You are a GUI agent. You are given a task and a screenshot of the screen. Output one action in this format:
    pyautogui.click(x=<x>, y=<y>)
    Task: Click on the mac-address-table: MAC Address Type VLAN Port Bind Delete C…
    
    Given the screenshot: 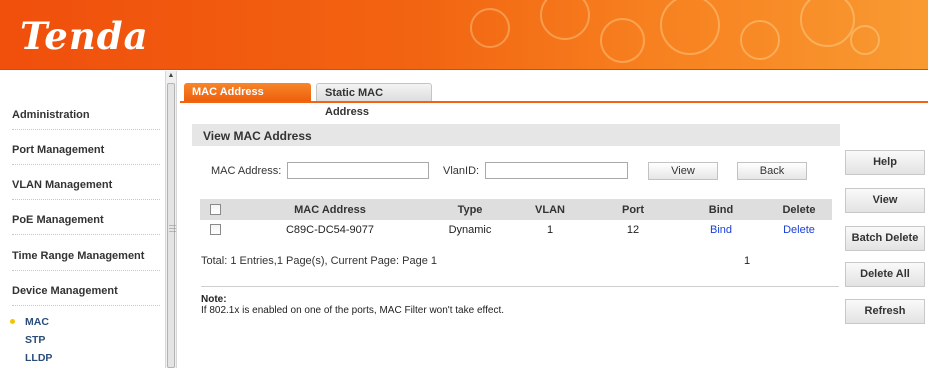 What is the action you would take?
    pyautogui.click(x=516, y=219)
    